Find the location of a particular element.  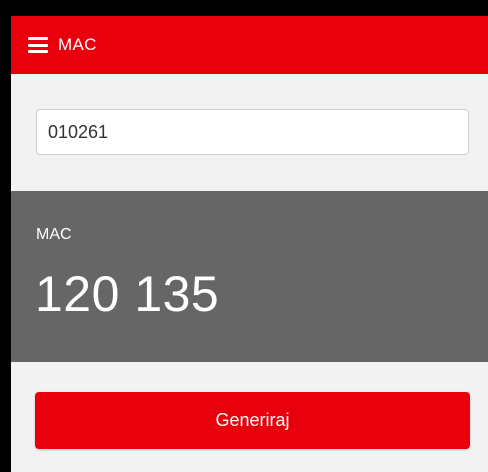

app-bar: MAC is located at coordinates (249, 45).